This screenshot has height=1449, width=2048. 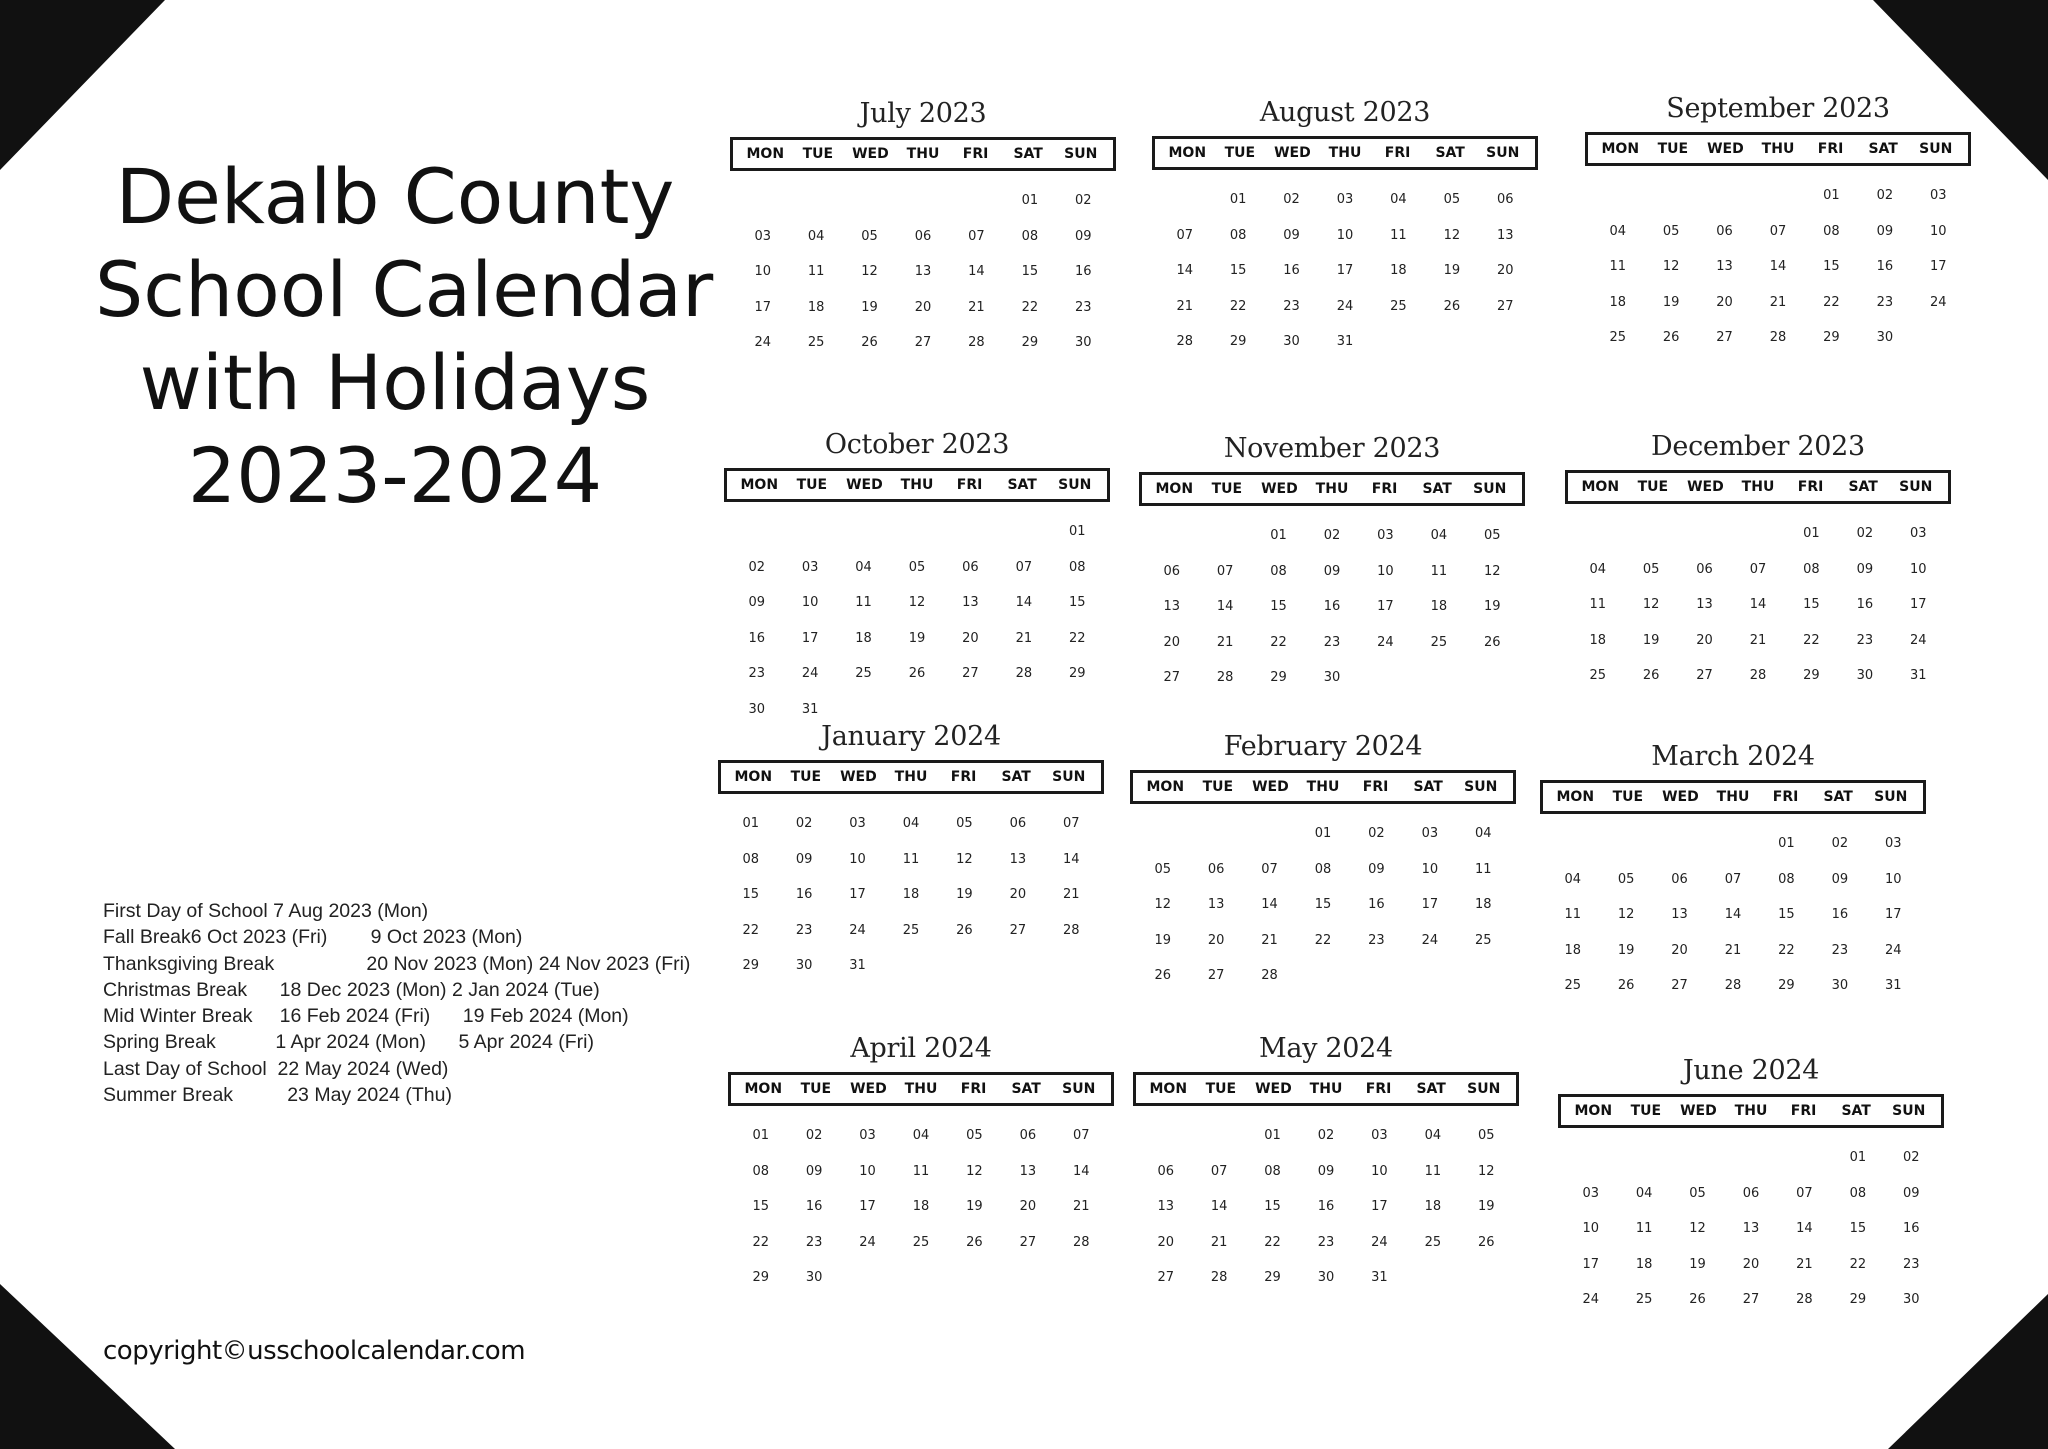 I want to click on day-cell: 11, so click(x=863, y=602).